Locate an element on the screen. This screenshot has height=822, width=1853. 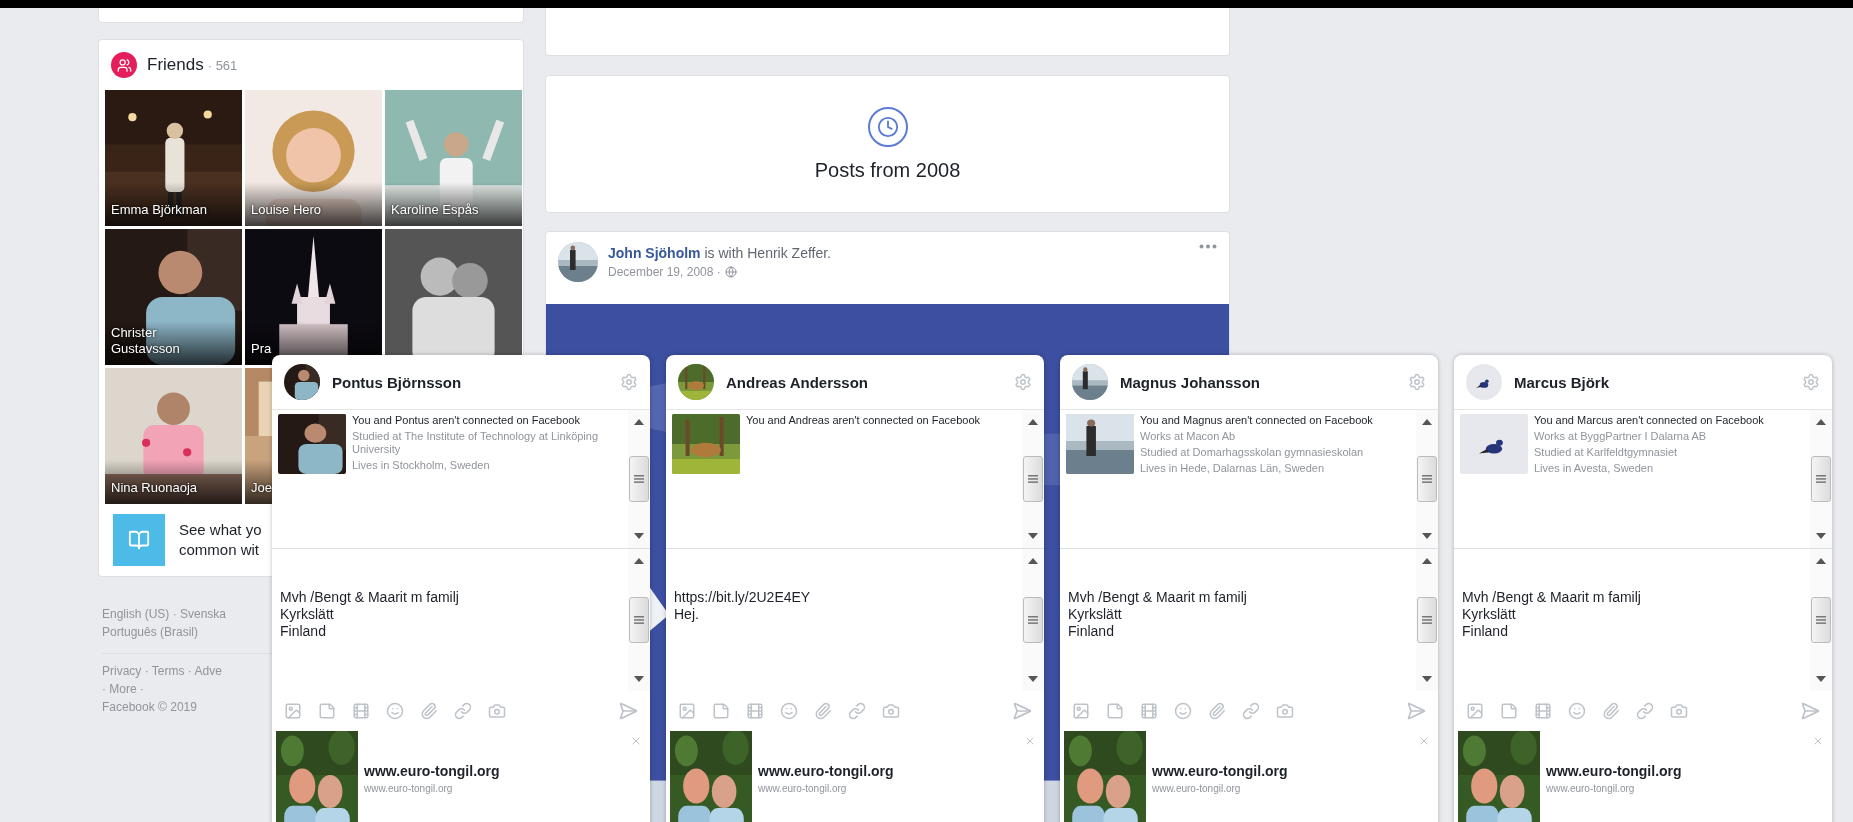
chat-contact-name: Pontus Björnsson is located at coordinates (470, 382).